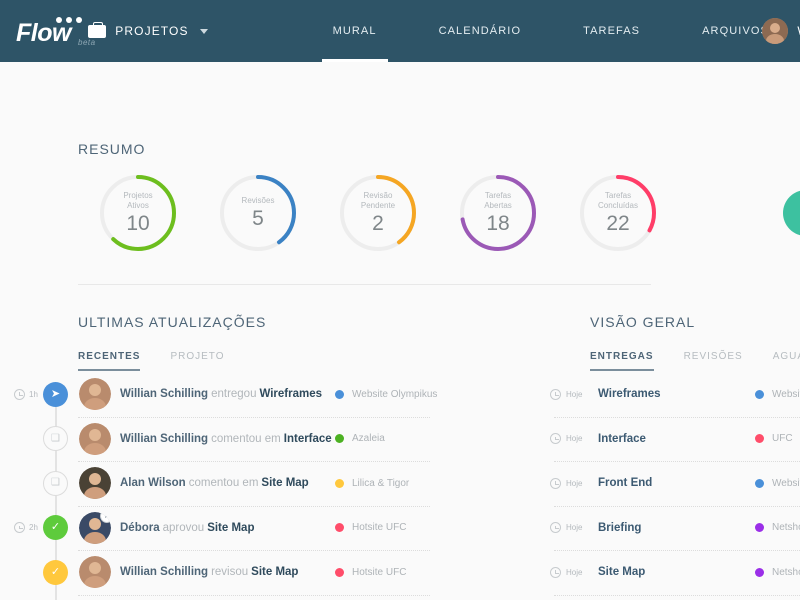 The image size is (800, 600). I want to click on update-text: Willian Schilling entregou Wireframes, so click(221, 394).